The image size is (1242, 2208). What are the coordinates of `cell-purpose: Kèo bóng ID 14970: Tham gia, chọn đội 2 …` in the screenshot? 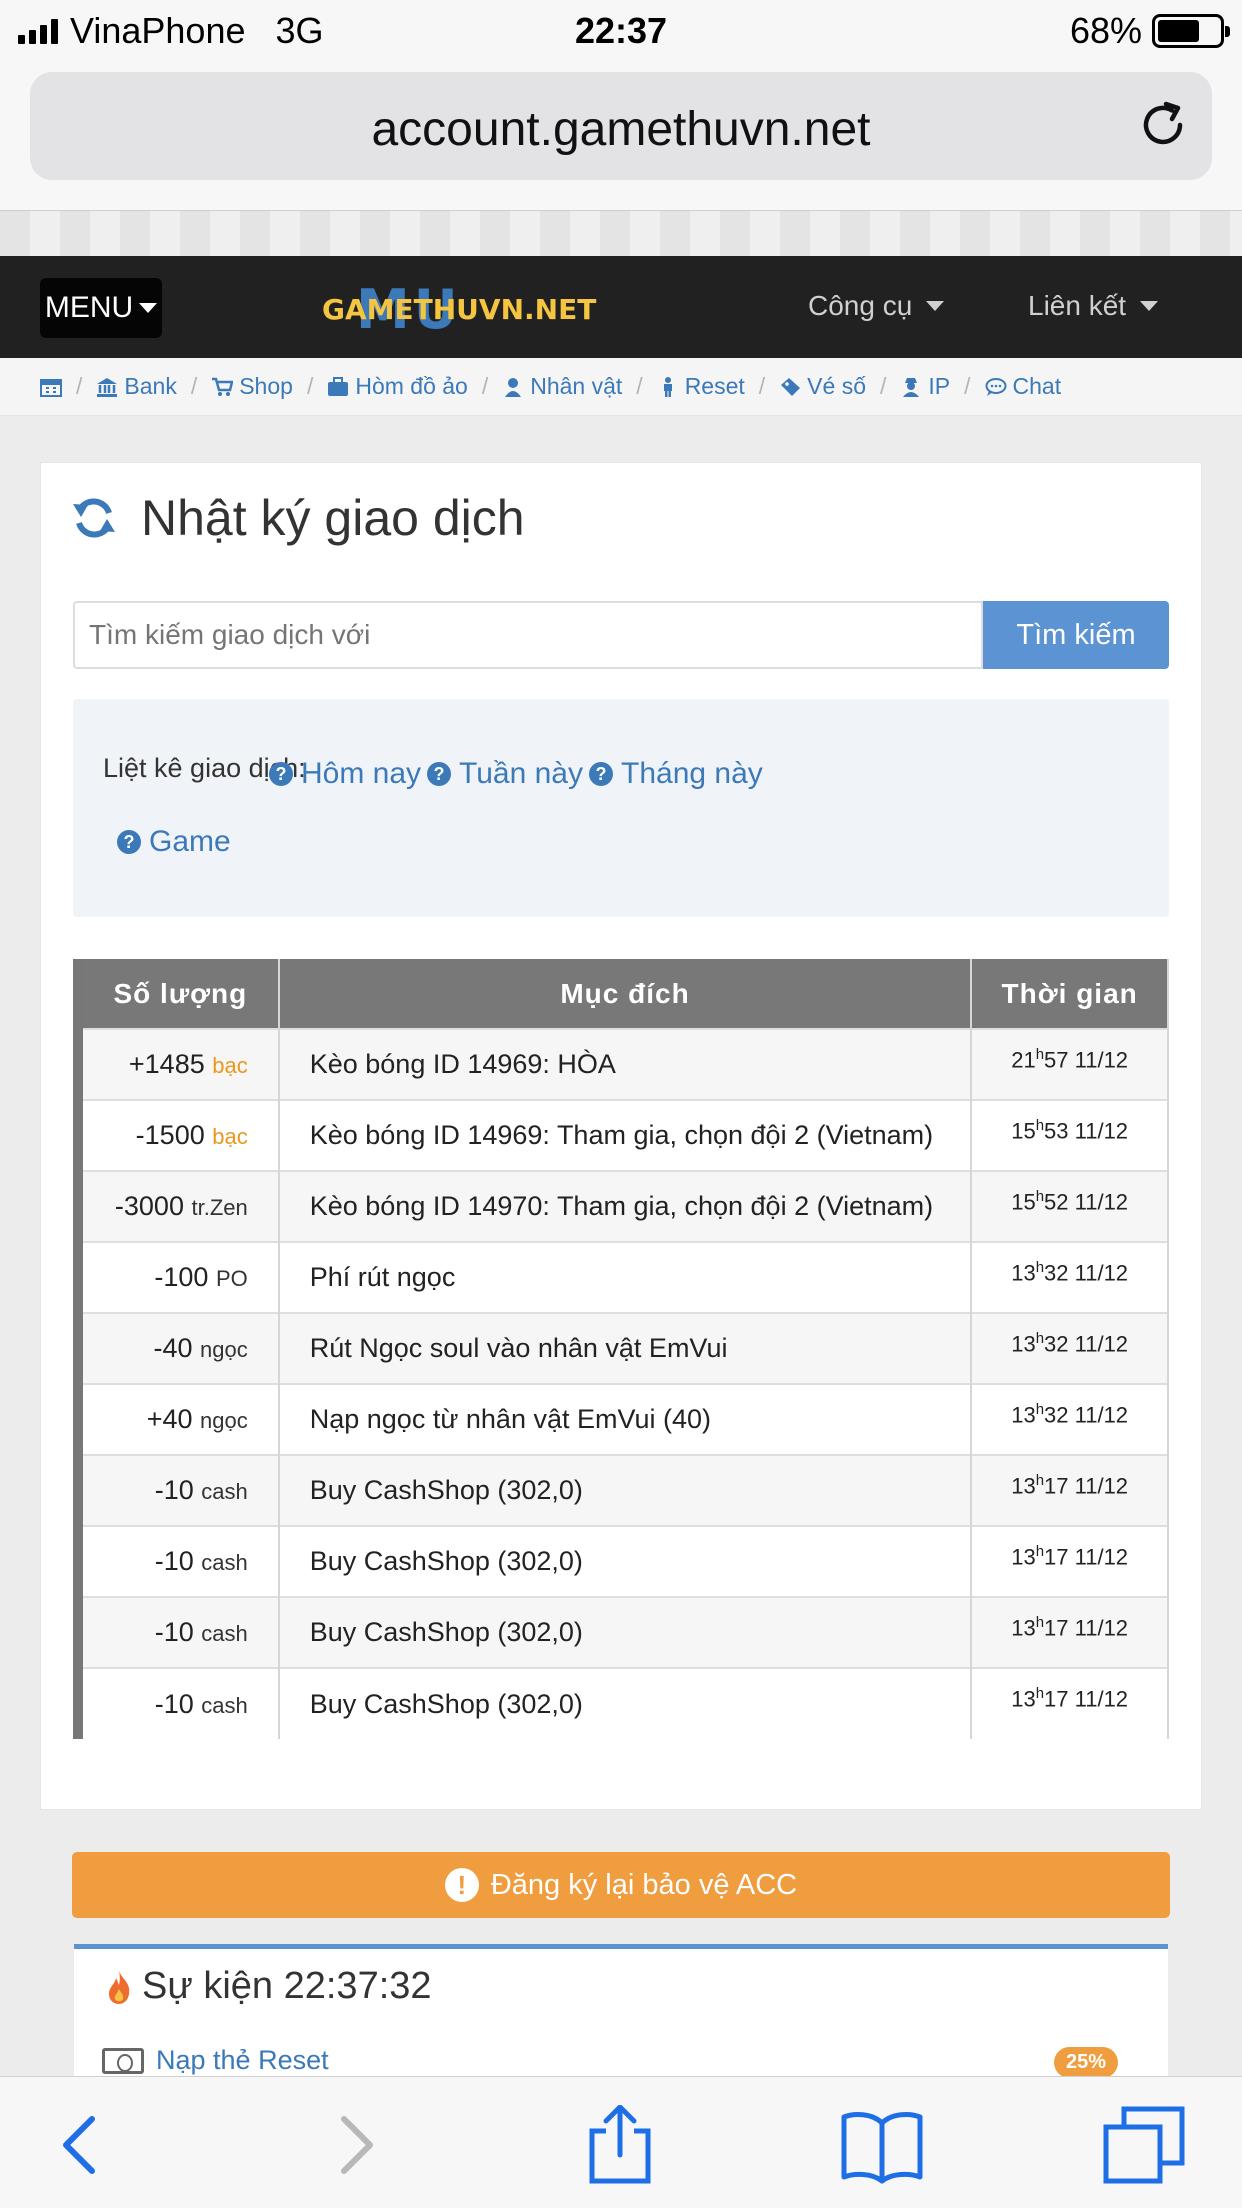 It's located at (625, 1206).